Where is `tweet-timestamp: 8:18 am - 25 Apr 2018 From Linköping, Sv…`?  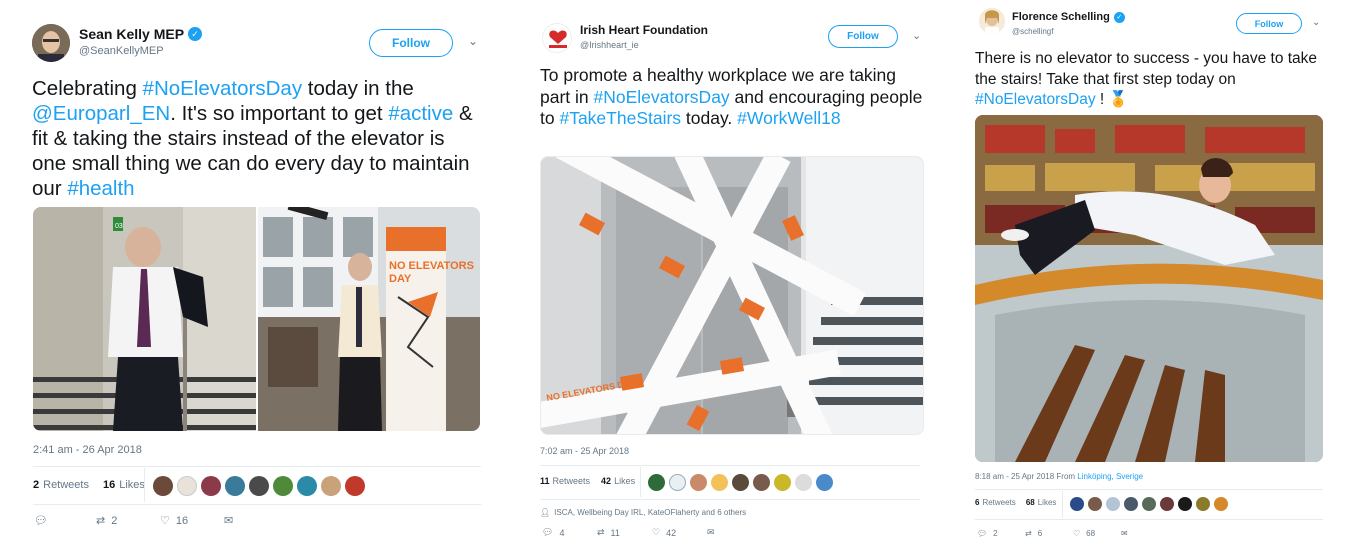 tweet-timestamp: 8:18 am - 25 Apr 2018 From Linköping, Sv… is located at coordinates (1059, 476).